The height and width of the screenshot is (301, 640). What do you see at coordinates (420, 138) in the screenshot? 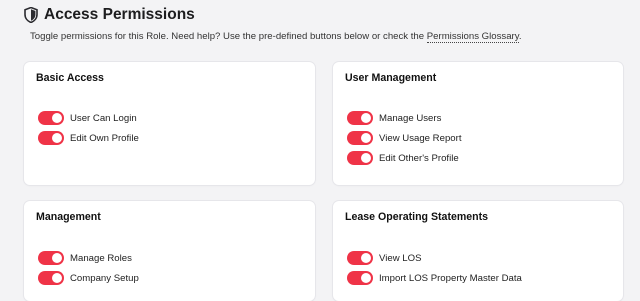
I see `permission-label: View Usage Report` at bounding box center [420, 138].